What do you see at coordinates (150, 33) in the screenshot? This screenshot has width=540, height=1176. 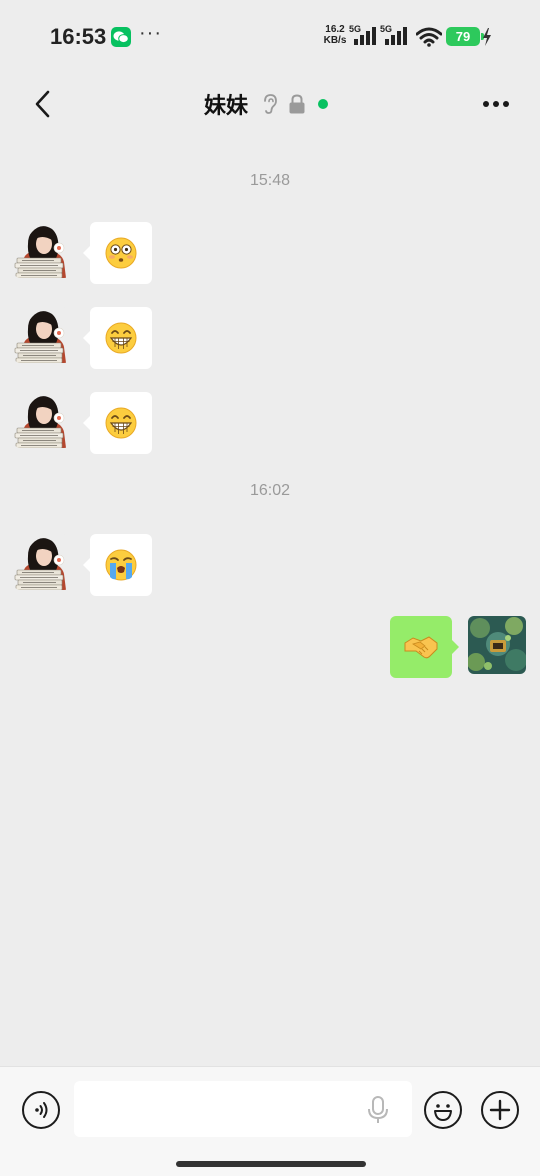 I see `status-more-dots: ···` at bounding box center [150, 33].